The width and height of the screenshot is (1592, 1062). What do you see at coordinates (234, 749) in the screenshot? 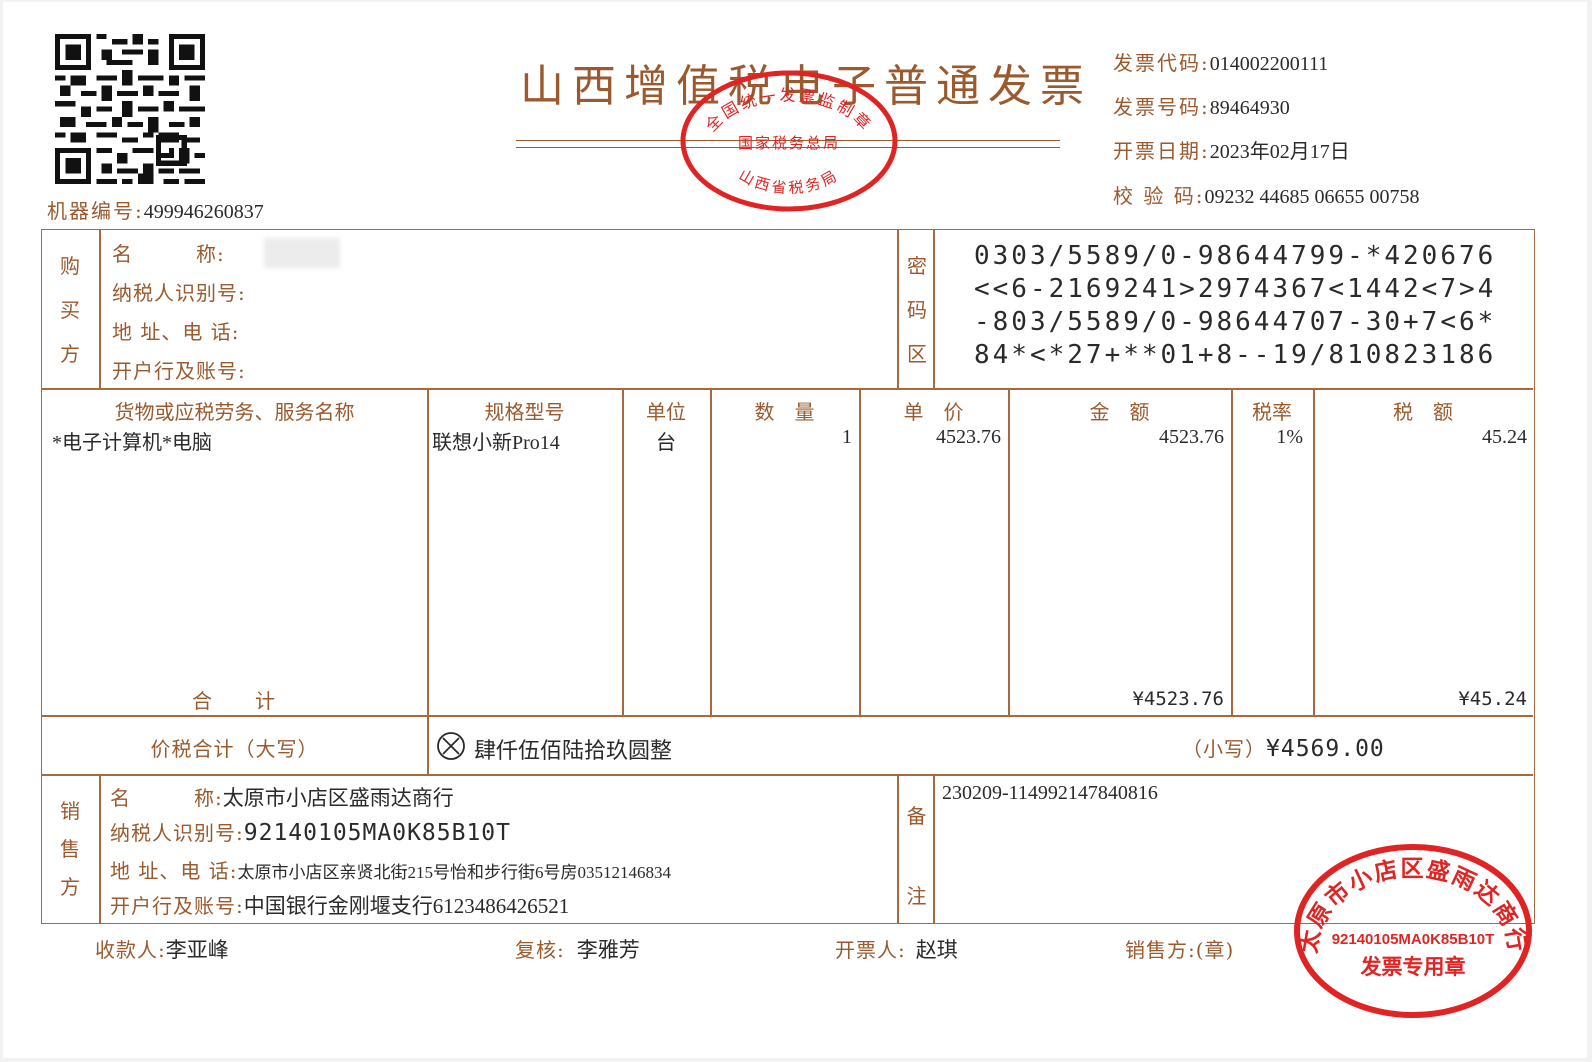
I see `grand-total-label: 价税合计（大写）` at bounding box center [234, 749].